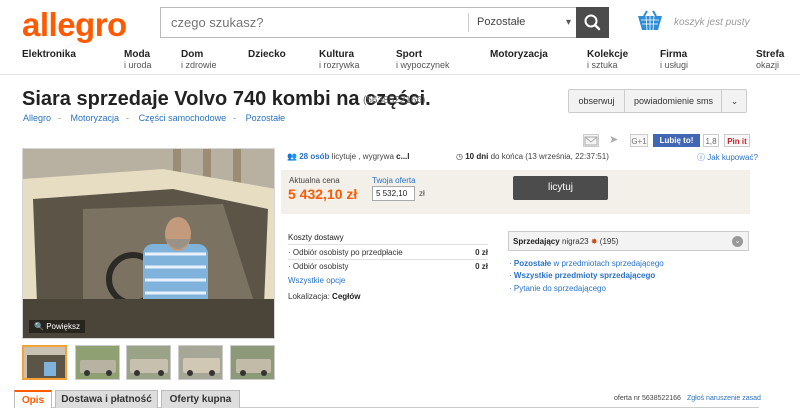 The height and width of the screenshot is (411, 800). I want to click on seller-link-bold: Wszystkie przedmioty sprzedającego, so click(584, 275).